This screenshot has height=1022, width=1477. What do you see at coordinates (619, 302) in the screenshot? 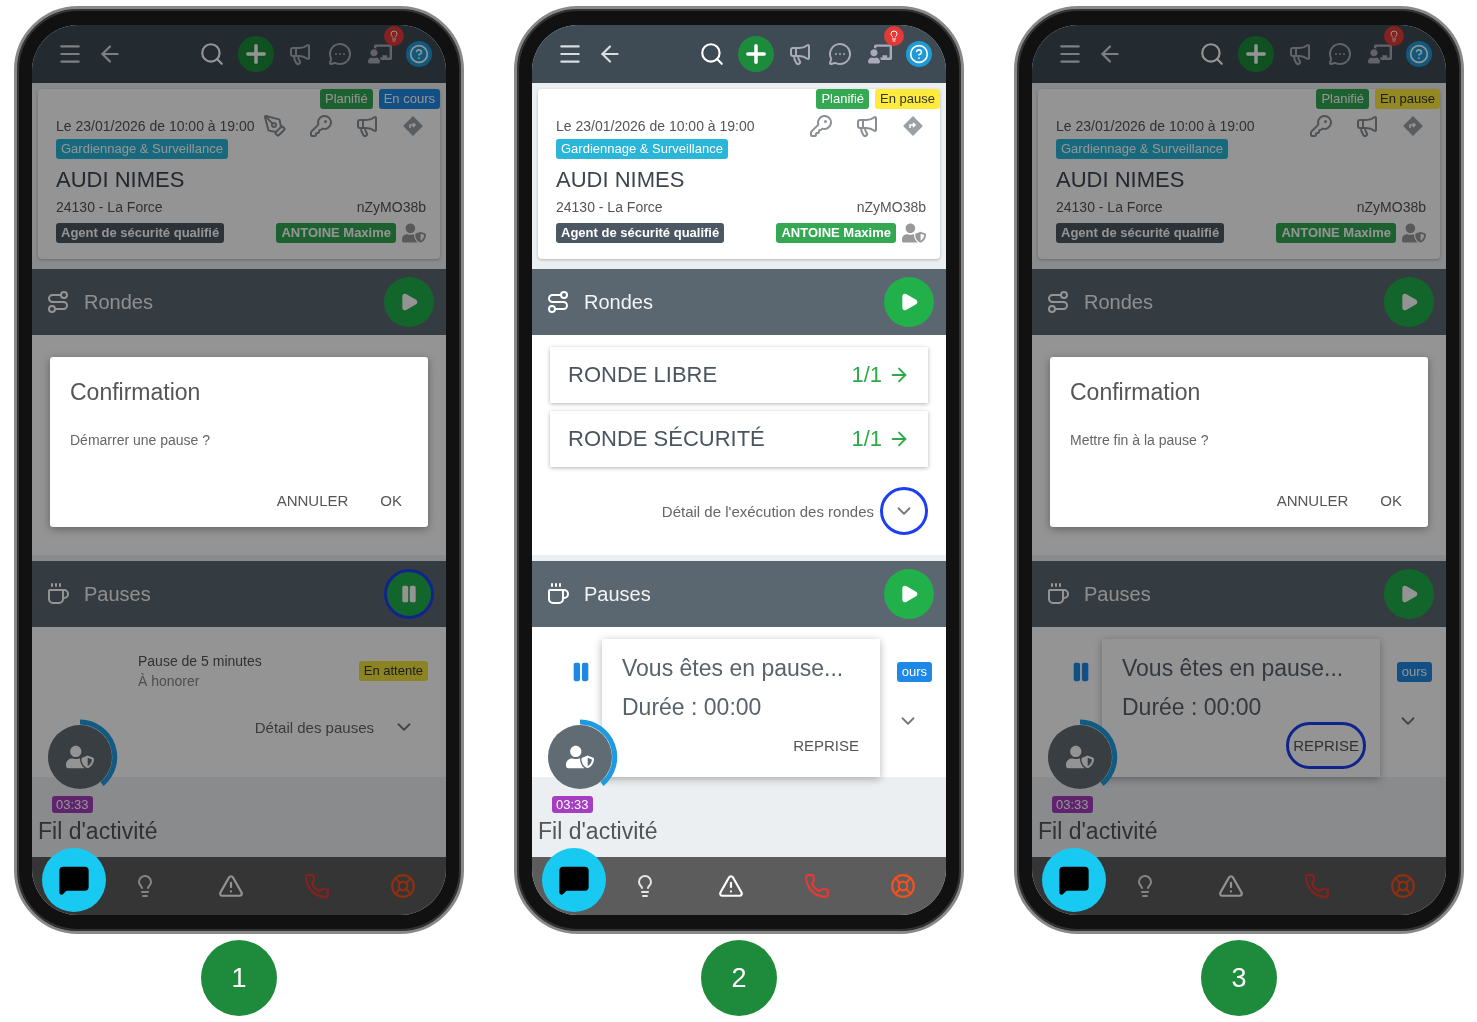
I see `section-title: Rondes` at bounding box center [619, 302].